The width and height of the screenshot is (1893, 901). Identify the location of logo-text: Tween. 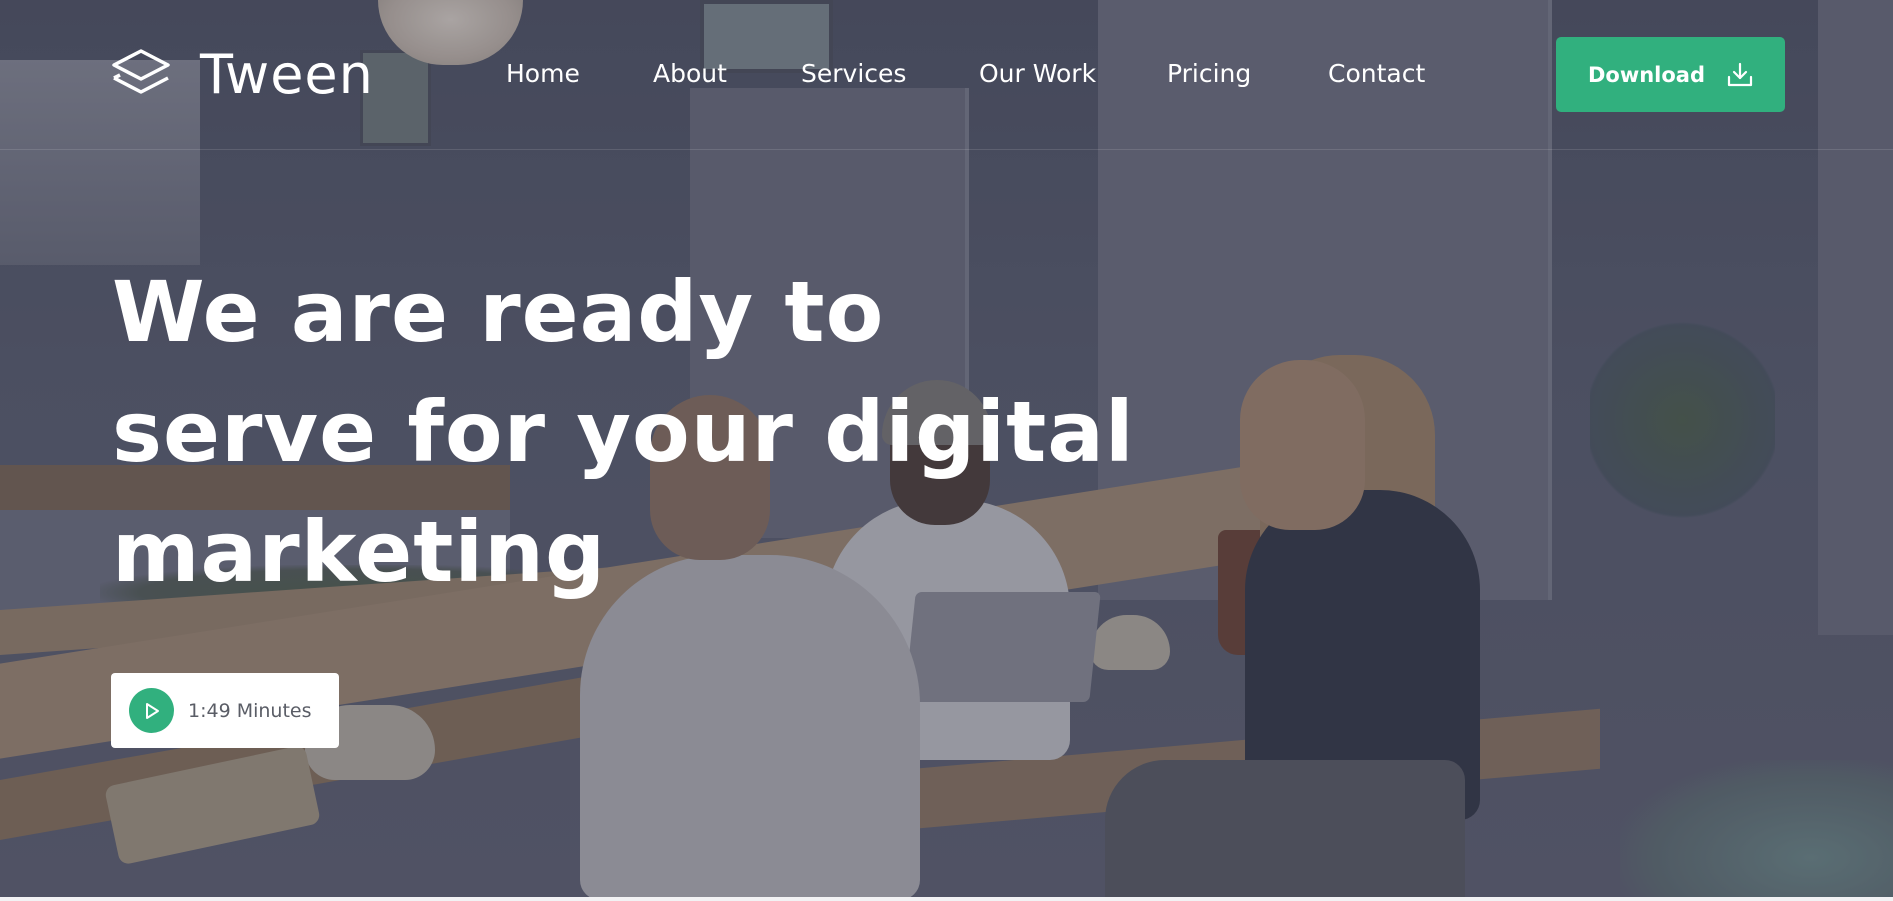
(287, 74).